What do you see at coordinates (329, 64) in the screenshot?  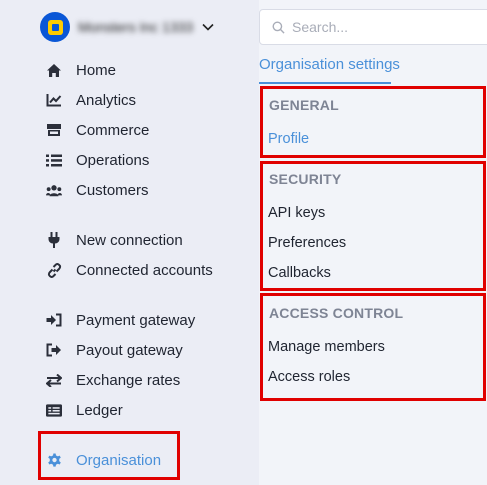 I see `tab-label: Organisation settings` at bounding box center [329, 64].